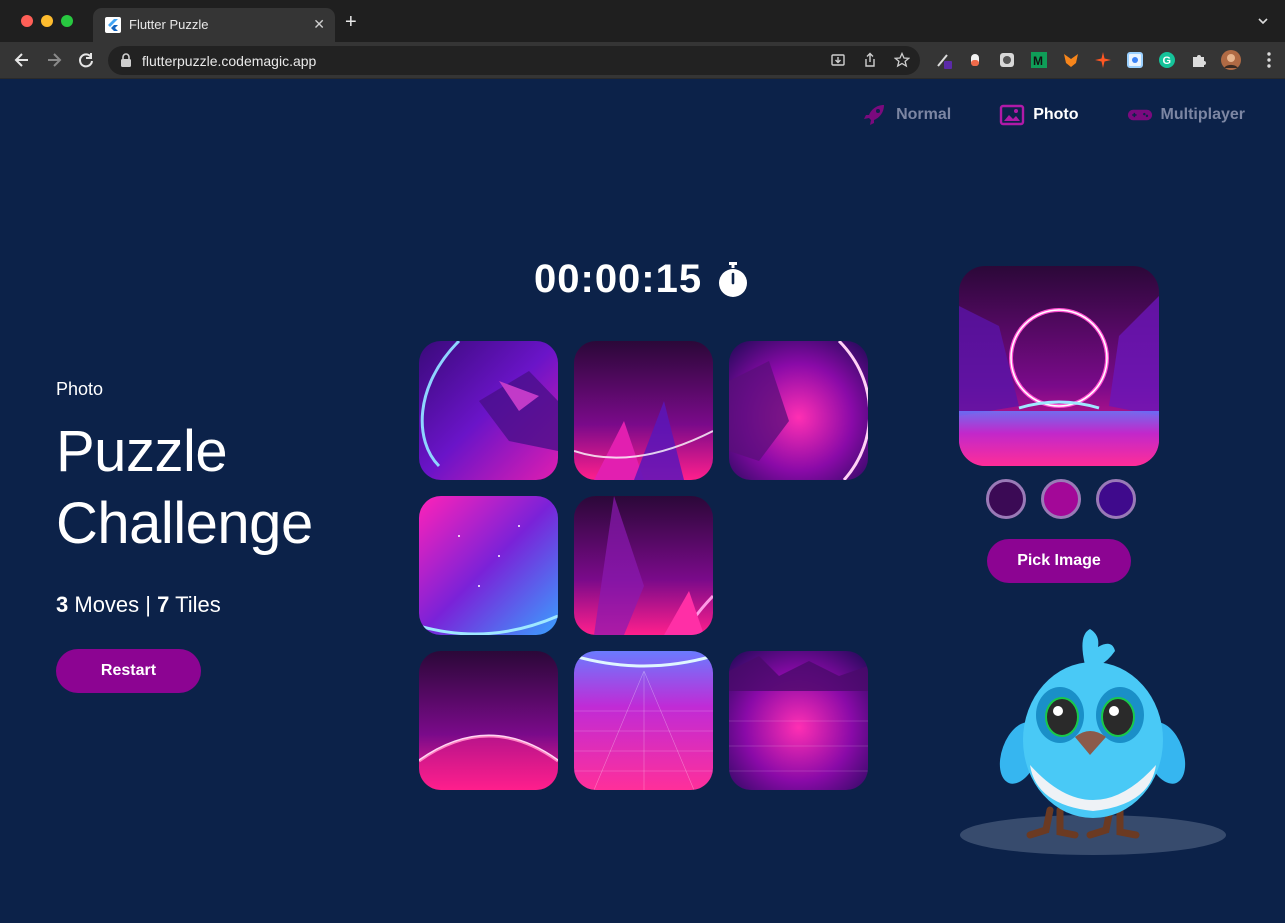 The width and height of the screenshot is (1285, 923). I want to click on address-bar: flutterpuzzle.codemagic.app, so click(514, 60).